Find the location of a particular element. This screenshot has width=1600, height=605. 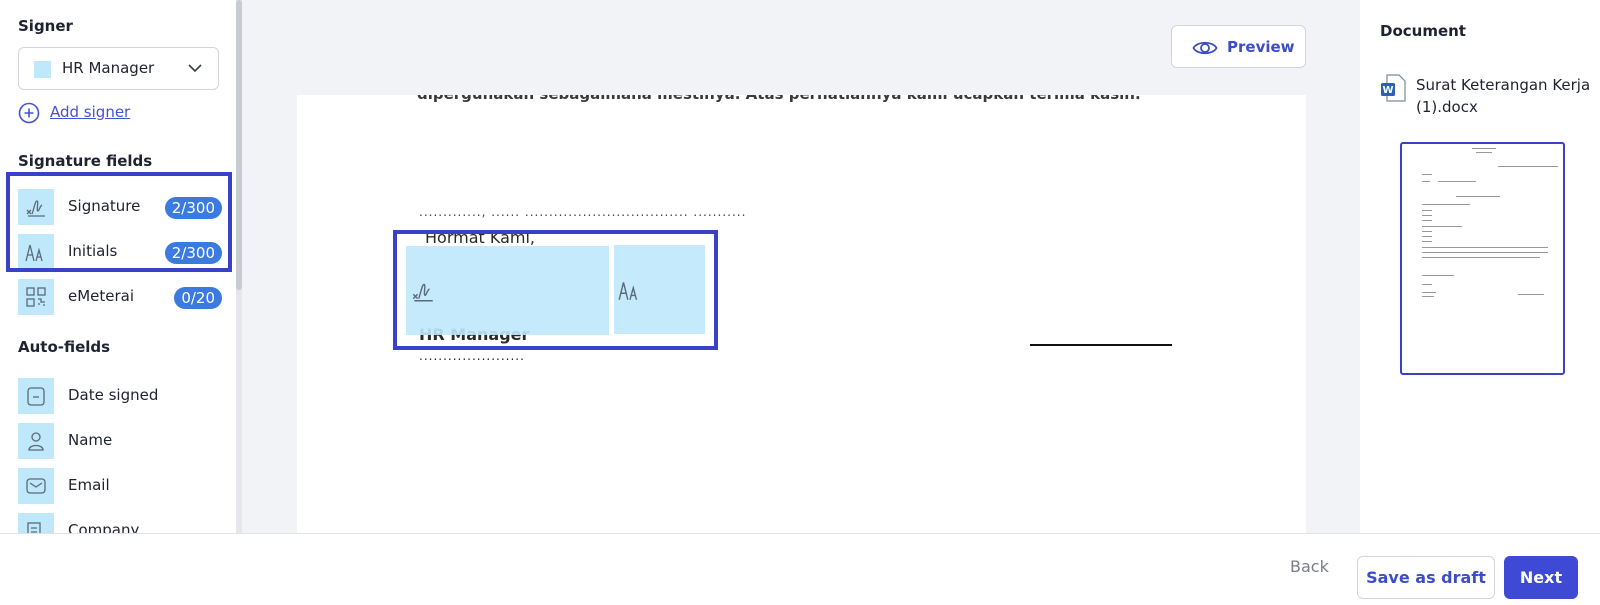

next-button: Next is located at coordinates (1541, 577).